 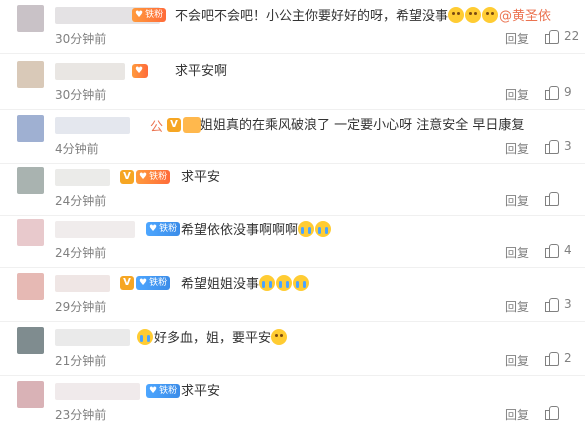 What do you see at coordinates (256, 230) in the screenshot?
I see `comment-text: 希望依依没事啊啊啊` at bounding box center [256, 230].